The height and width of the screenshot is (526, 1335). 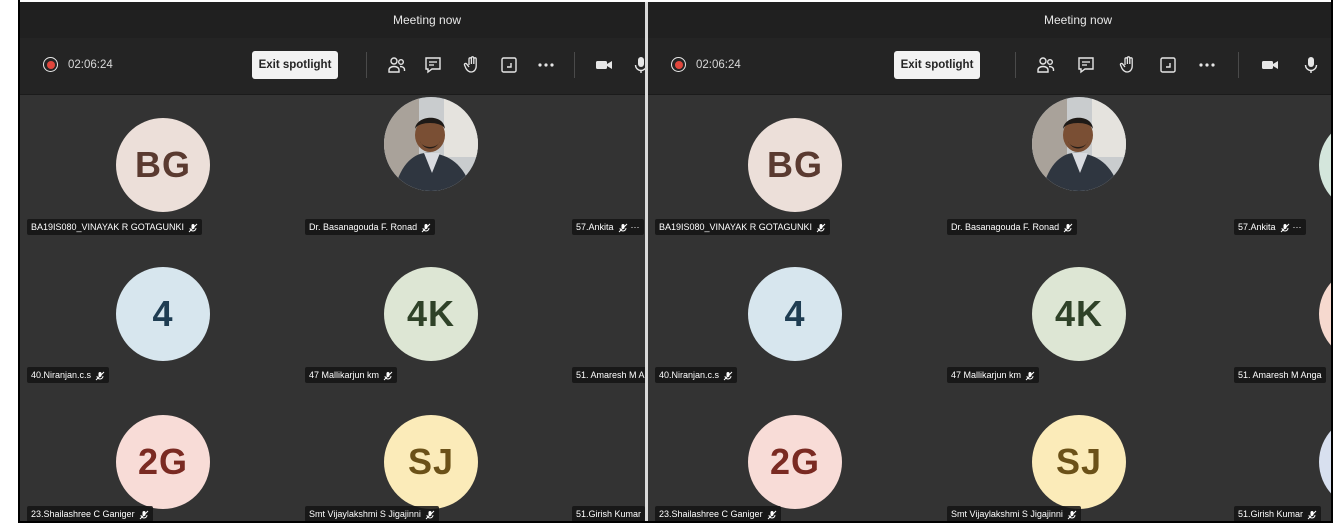 I want to click on participant-name-tag: 51.Girish Kumar, so click(x=608, y=514).